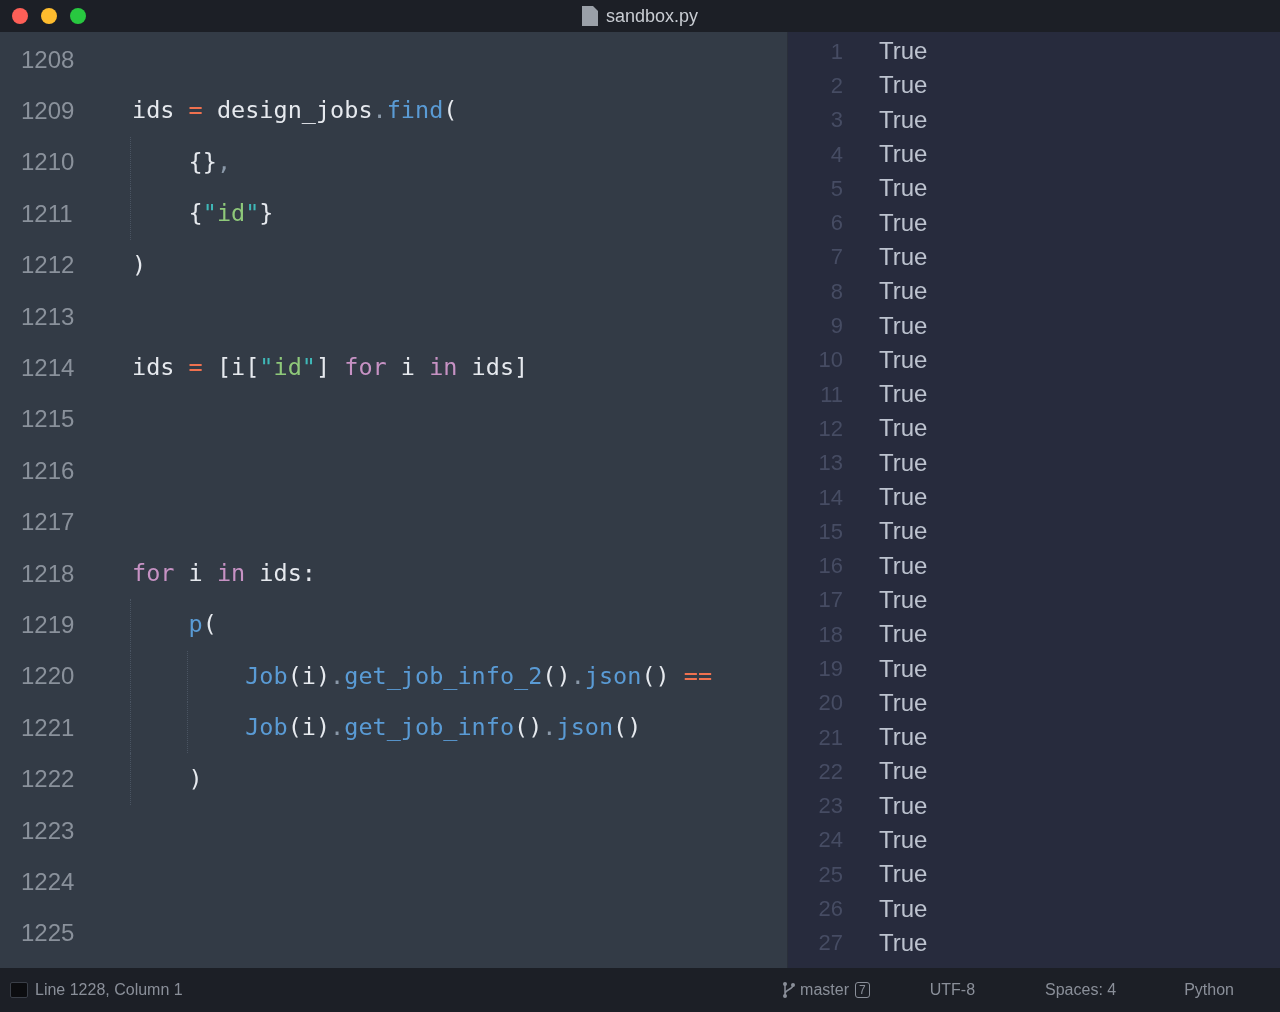  Describe the element at coordinates (48, 368) in the screenshot. I see `line-number: 1214` at that location.